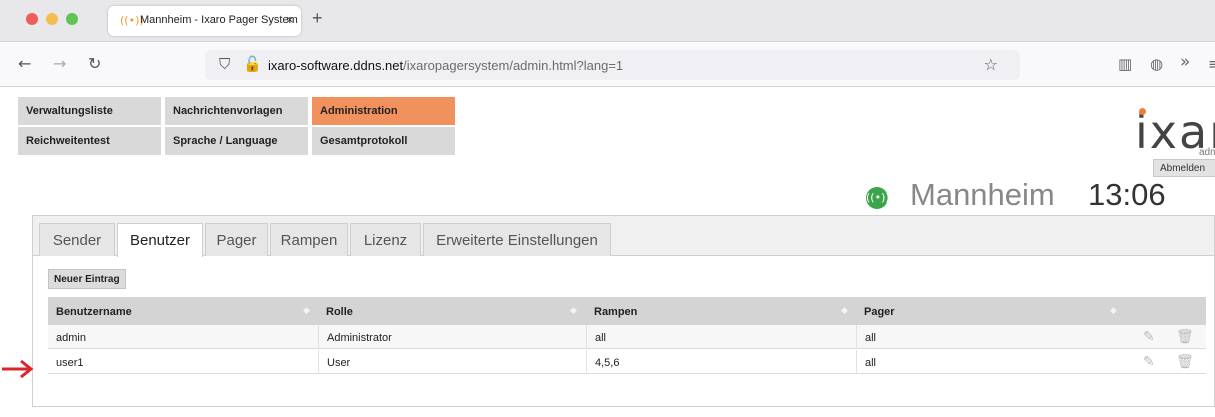 Image resolution: width=1215 pixels, height=417 pixels. Describe the element at coordinates (452, 337) in the screenshot. I see `cell-role: Administrator` at that location.